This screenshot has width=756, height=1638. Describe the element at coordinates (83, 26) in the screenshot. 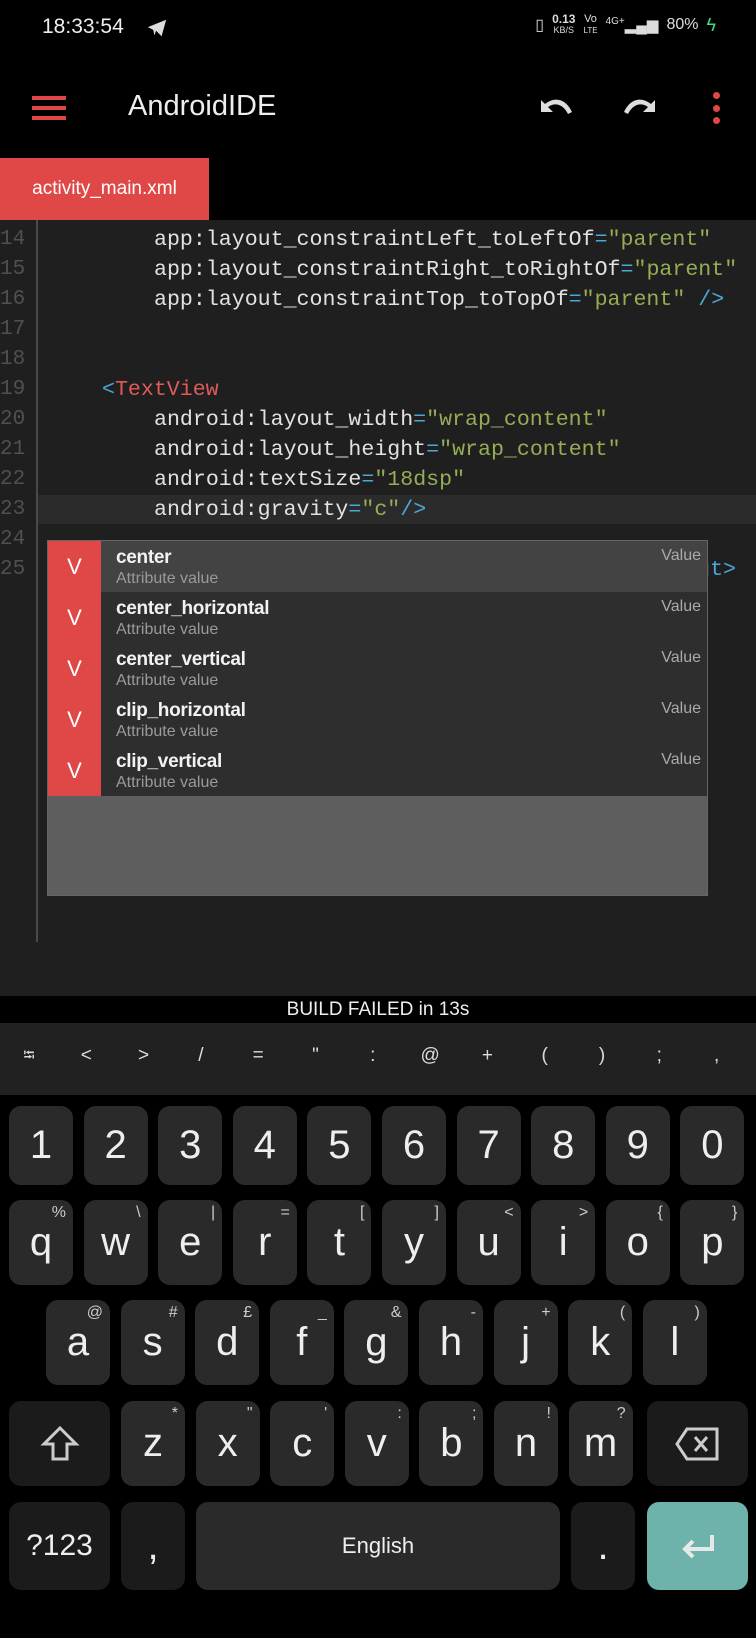

I see `clock: 18:33:54` at that location.